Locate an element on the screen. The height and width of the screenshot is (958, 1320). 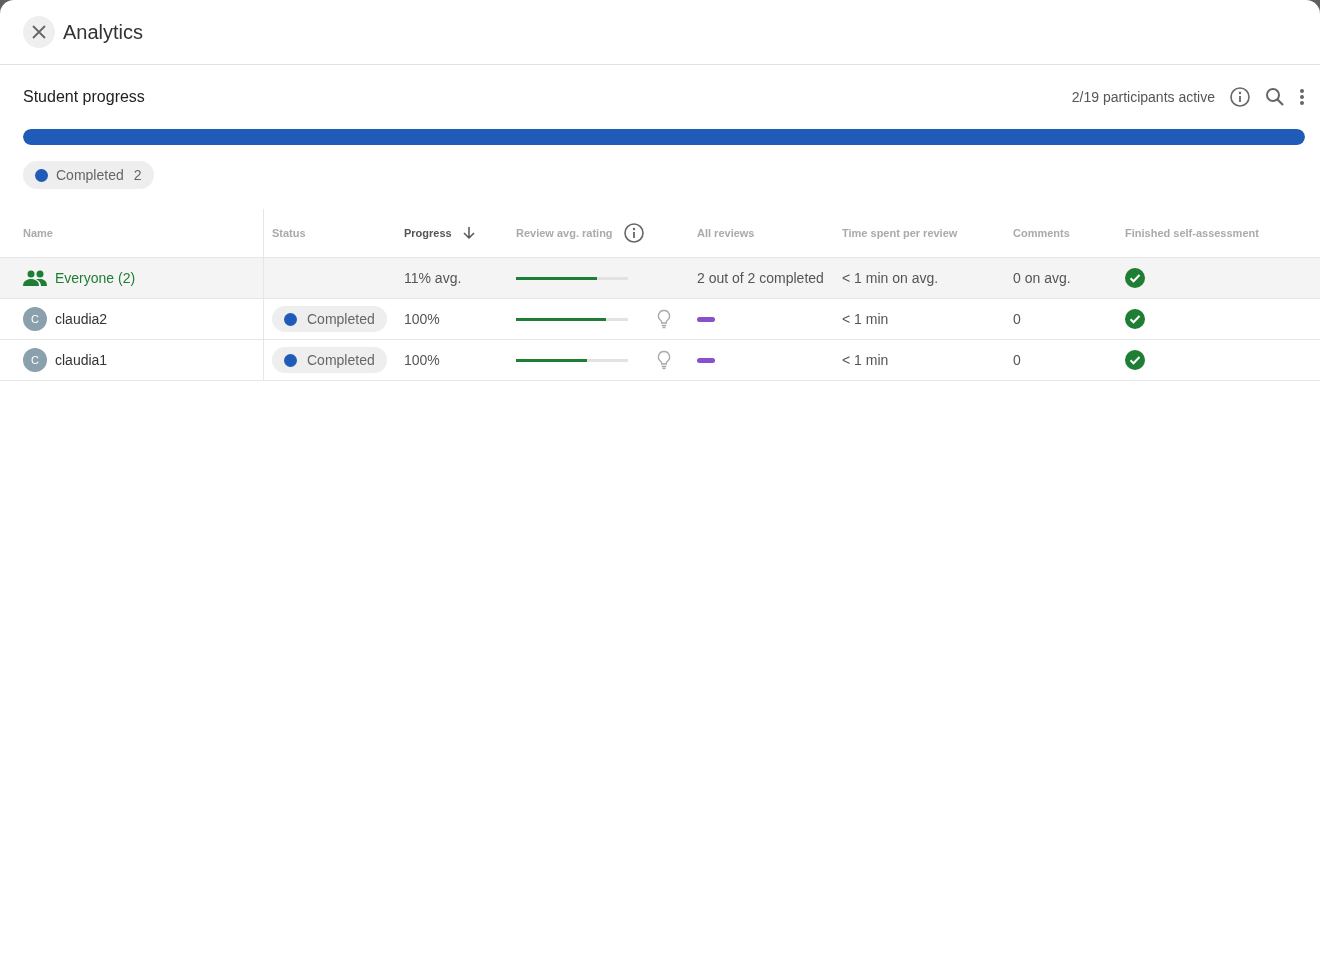
section-title: Student progress is located at coordinates (84, 97).